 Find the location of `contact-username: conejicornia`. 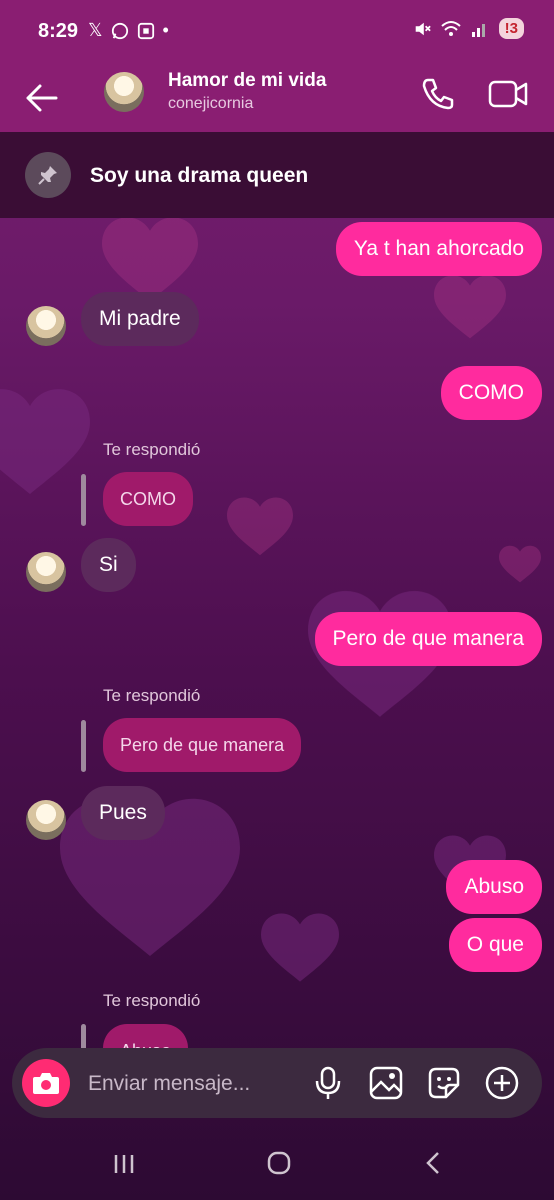

contact-username: conejicornia is located at coordinates (210, 104).